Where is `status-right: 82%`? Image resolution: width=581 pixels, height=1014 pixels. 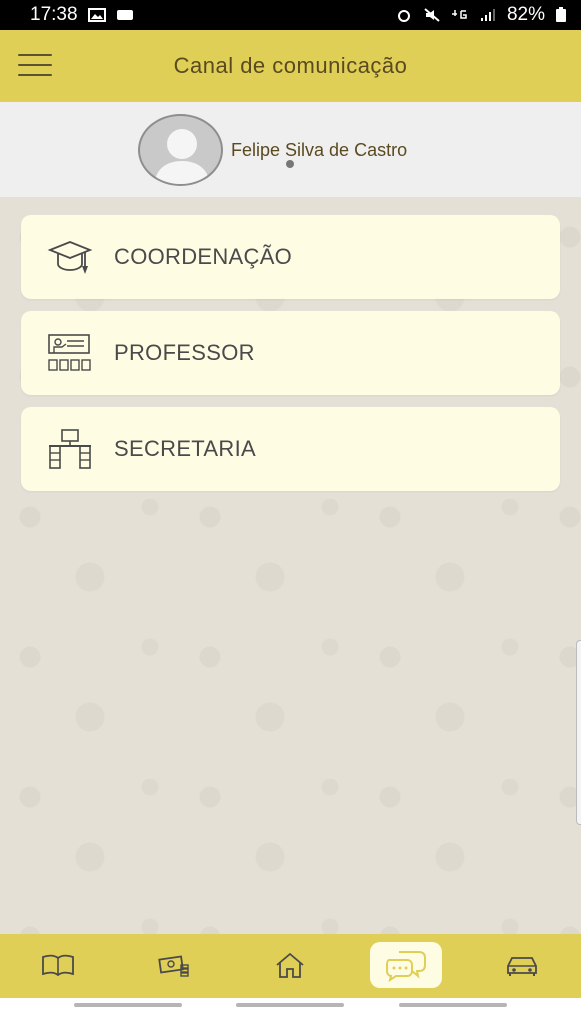
status-right: 82% is located at coordinates (481, 15).